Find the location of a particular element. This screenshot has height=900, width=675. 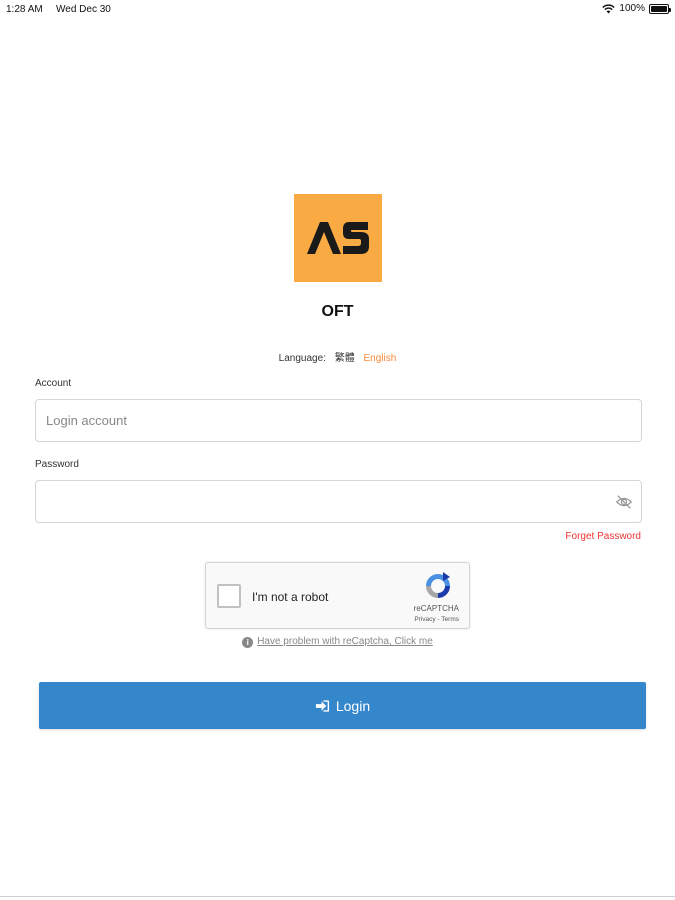

app-logo is located at coordinates (338, 238).